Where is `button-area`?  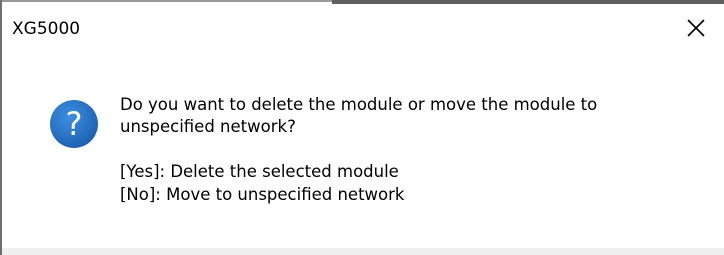
button-area is located at coordinates (363, 251).